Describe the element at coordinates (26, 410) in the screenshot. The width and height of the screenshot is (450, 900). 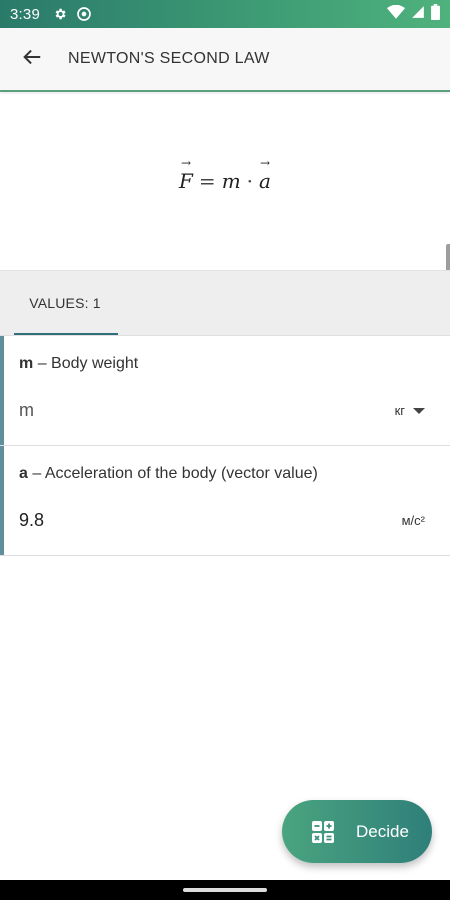
I see `mass-input: m` at that location.